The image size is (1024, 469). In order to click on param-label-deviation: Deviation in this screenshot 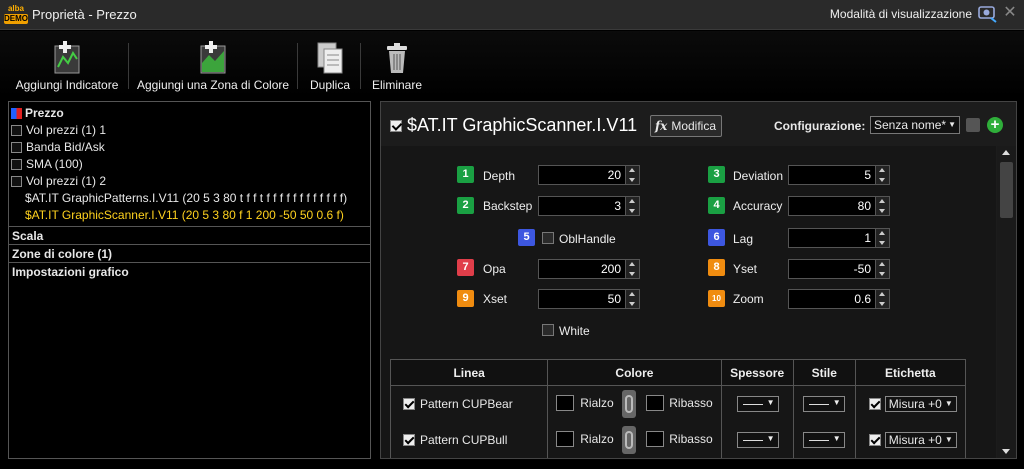, I will do `click(758, 176)`.